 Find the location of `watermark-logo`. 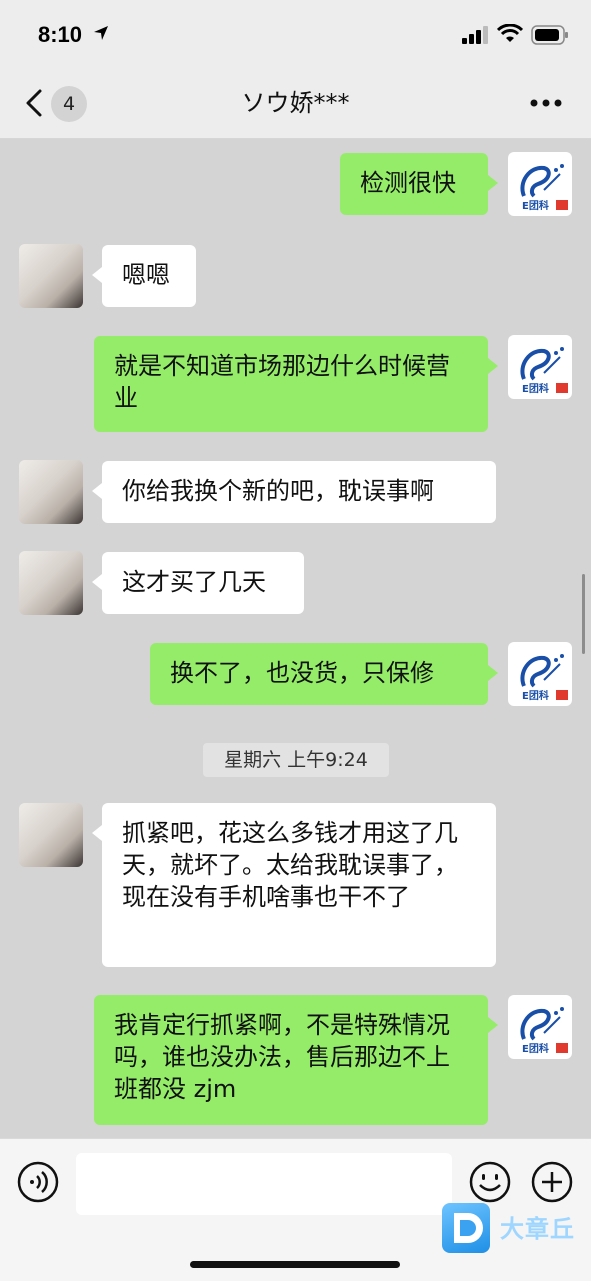

watermark-logo is located at coordinates (466, 1228).